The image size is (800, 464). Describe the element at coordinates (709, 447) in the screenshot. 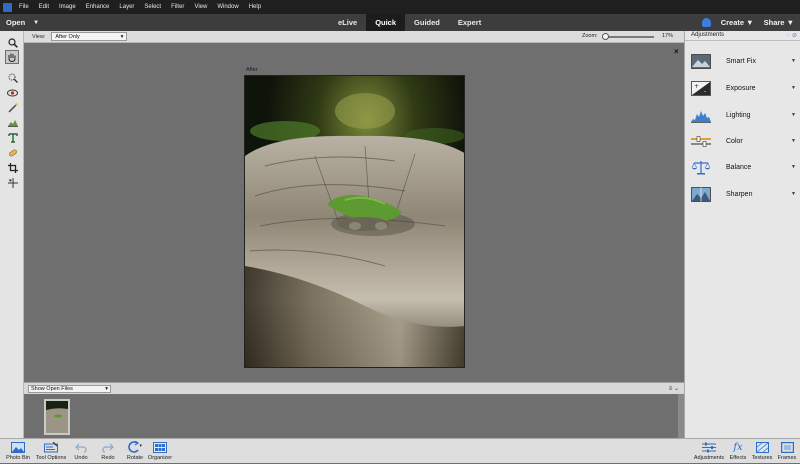

I see `adjustments-icon` at that location.